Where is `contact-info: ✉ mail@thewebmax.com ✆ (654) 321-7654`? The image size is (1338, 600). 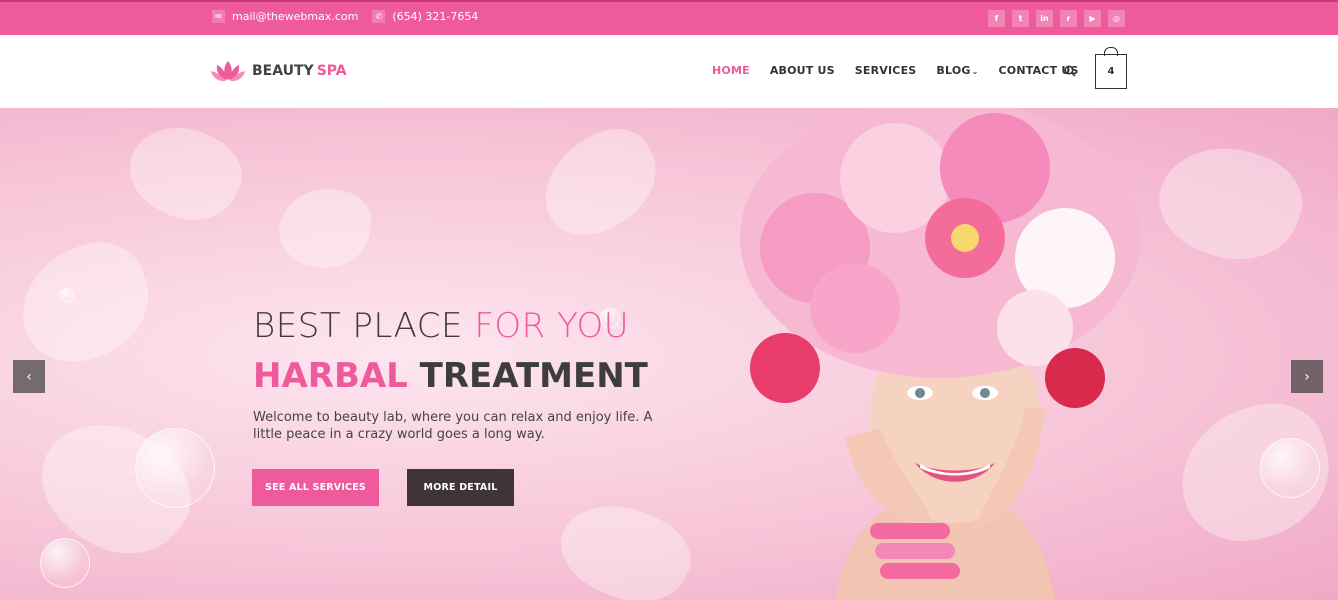
contact-info: ✉ mail@thewebmax.com ✆ (654) 321-7654 is located at coordinates (352, 16).